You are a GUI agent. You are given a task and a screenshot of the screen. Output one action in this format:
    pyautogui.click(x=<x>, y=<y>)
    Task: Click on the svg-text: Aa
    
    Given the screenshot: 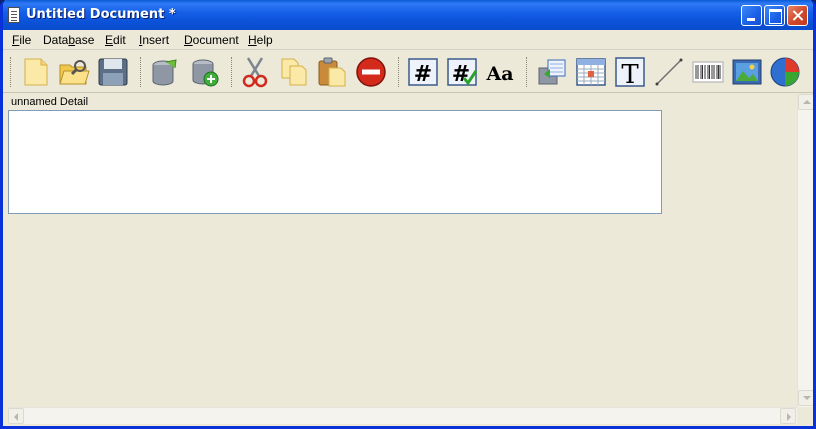 What is the action you would take?
    pyautogui.click(x=499, y=74)
    